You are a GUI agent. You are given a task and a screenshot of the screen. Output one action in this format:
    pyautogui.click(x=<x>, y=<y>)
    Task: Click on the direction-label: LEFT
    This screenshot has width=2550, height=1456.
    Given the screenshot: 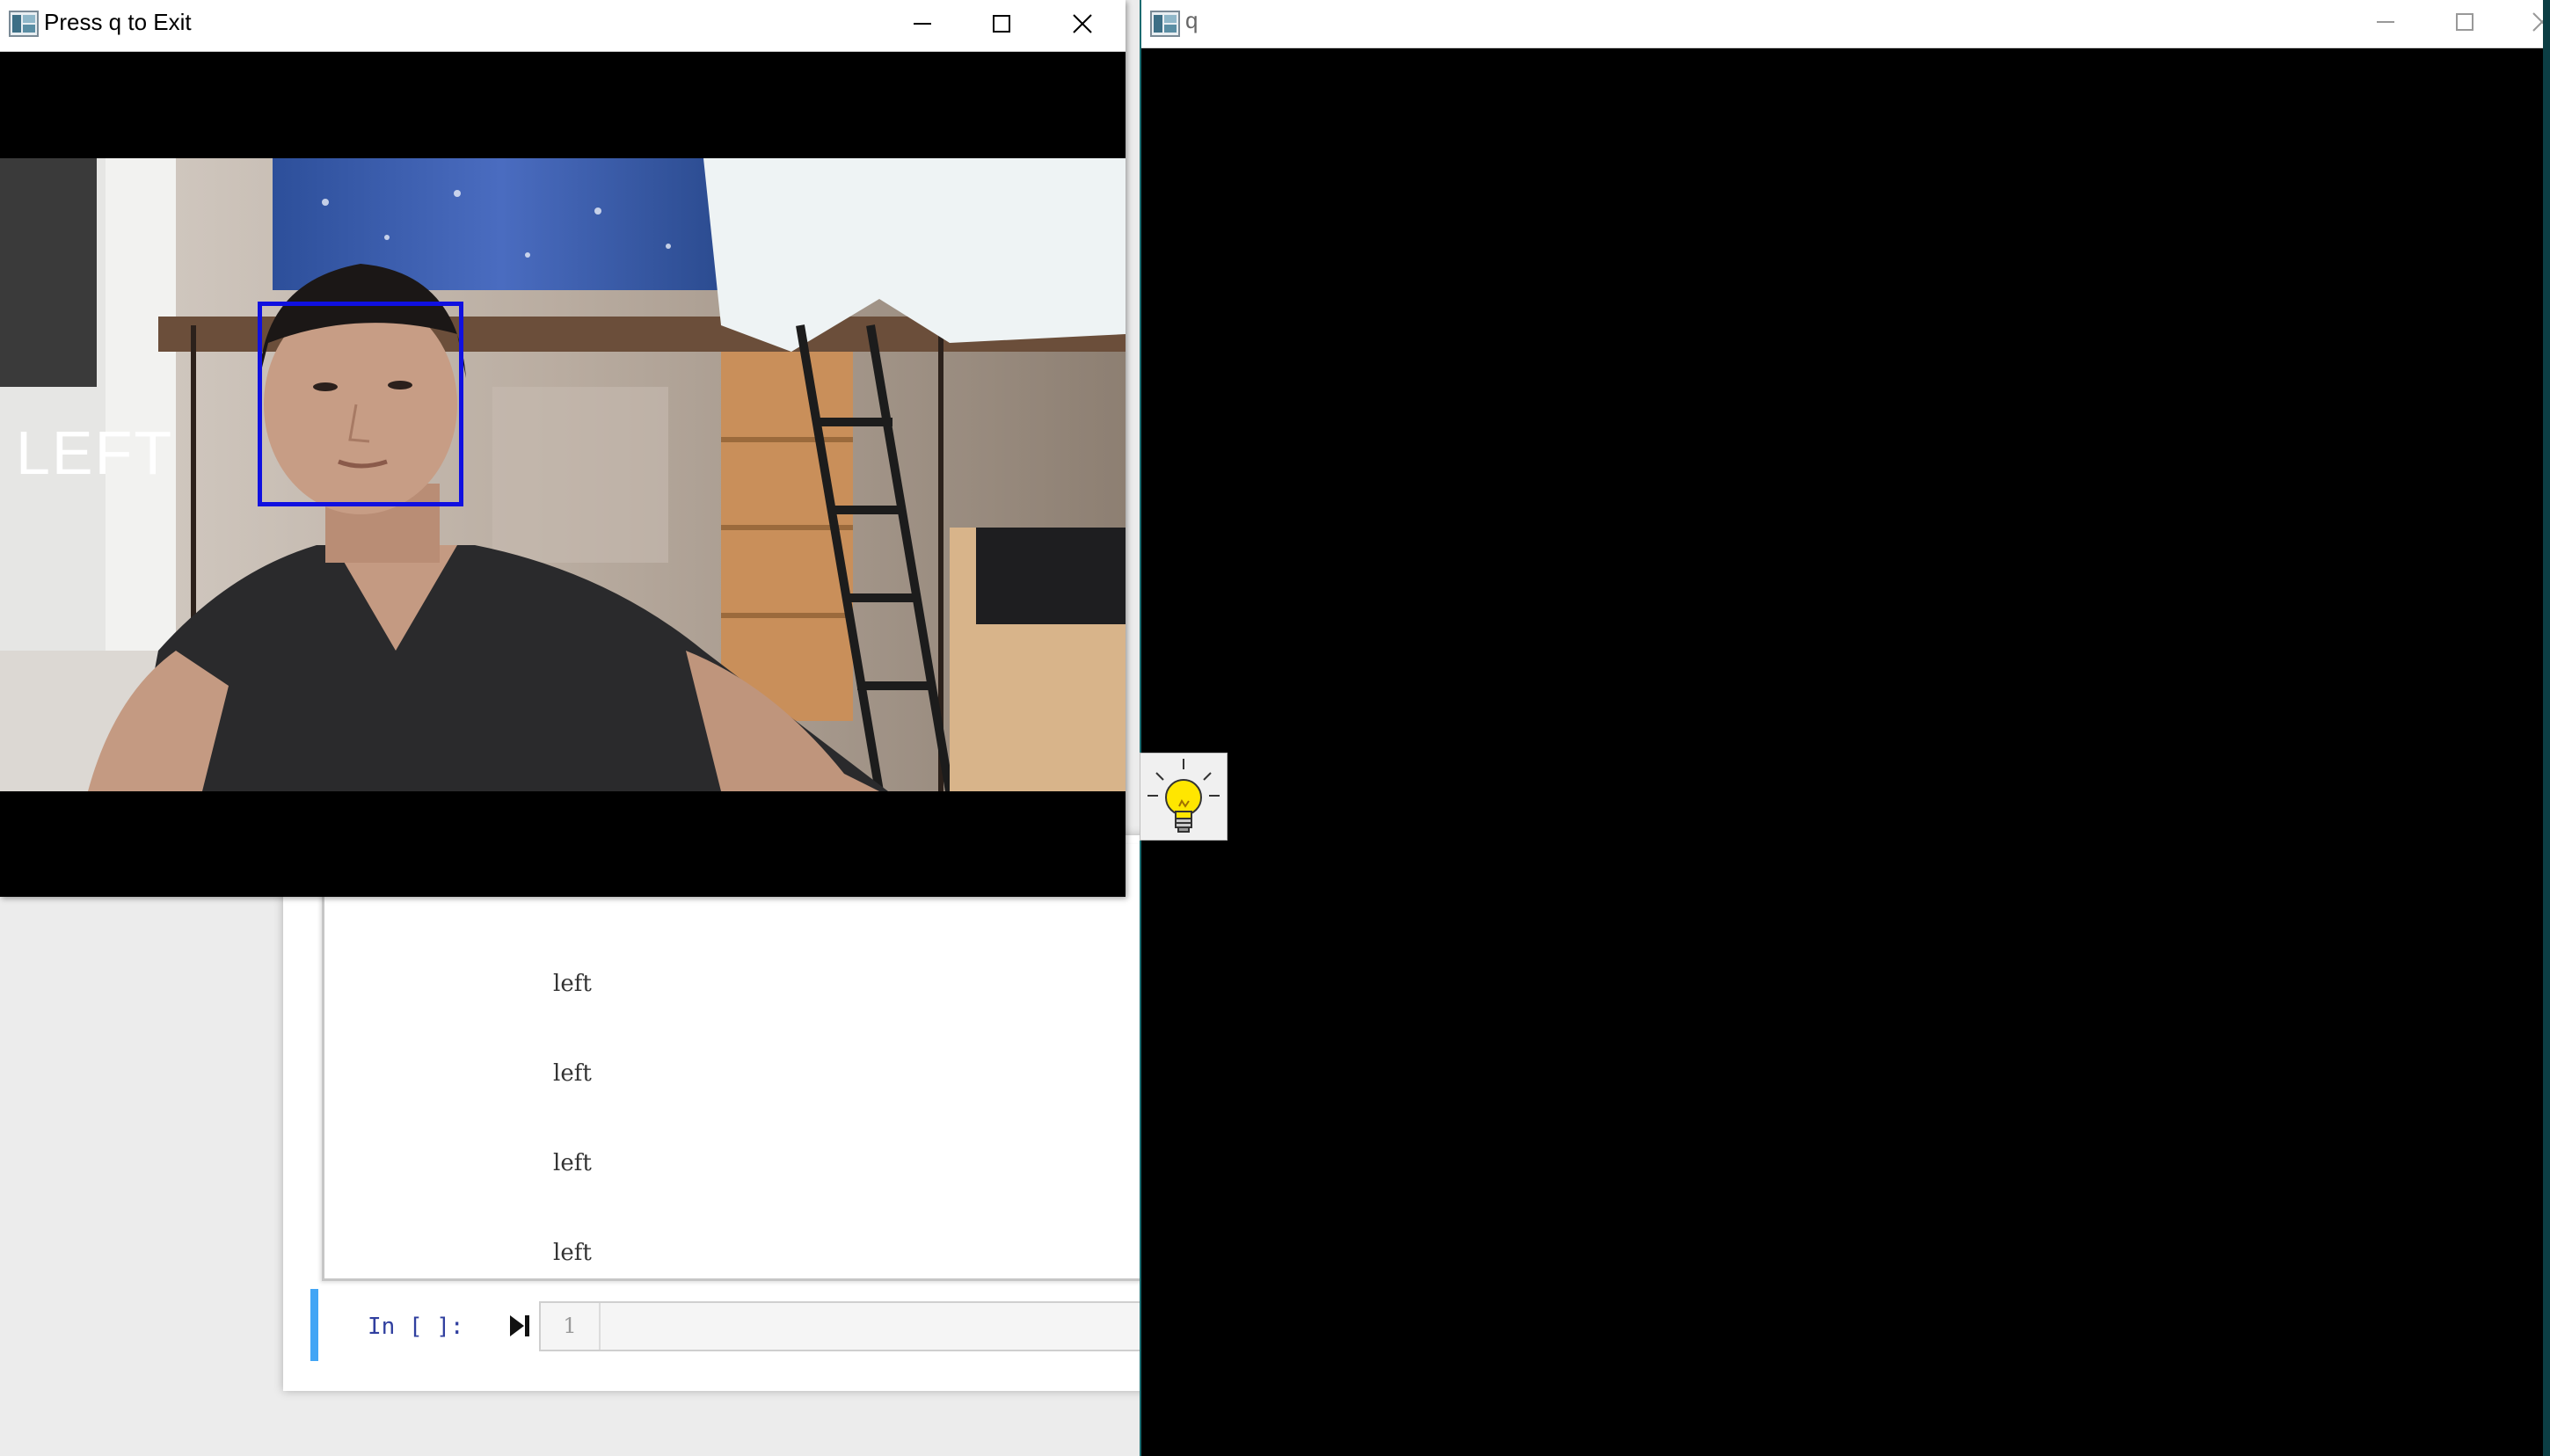 What is the action you would take?
    pyautogui.click(x=95, y=453)
    